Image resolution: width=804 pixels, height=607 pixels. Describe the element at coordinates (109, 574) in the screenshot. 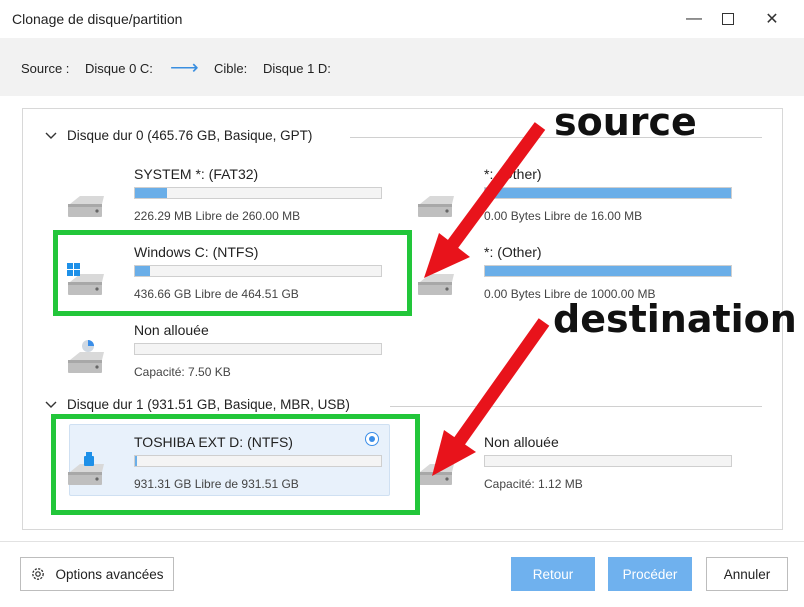

I see `advanced-options-label: Options avancées` at that location.